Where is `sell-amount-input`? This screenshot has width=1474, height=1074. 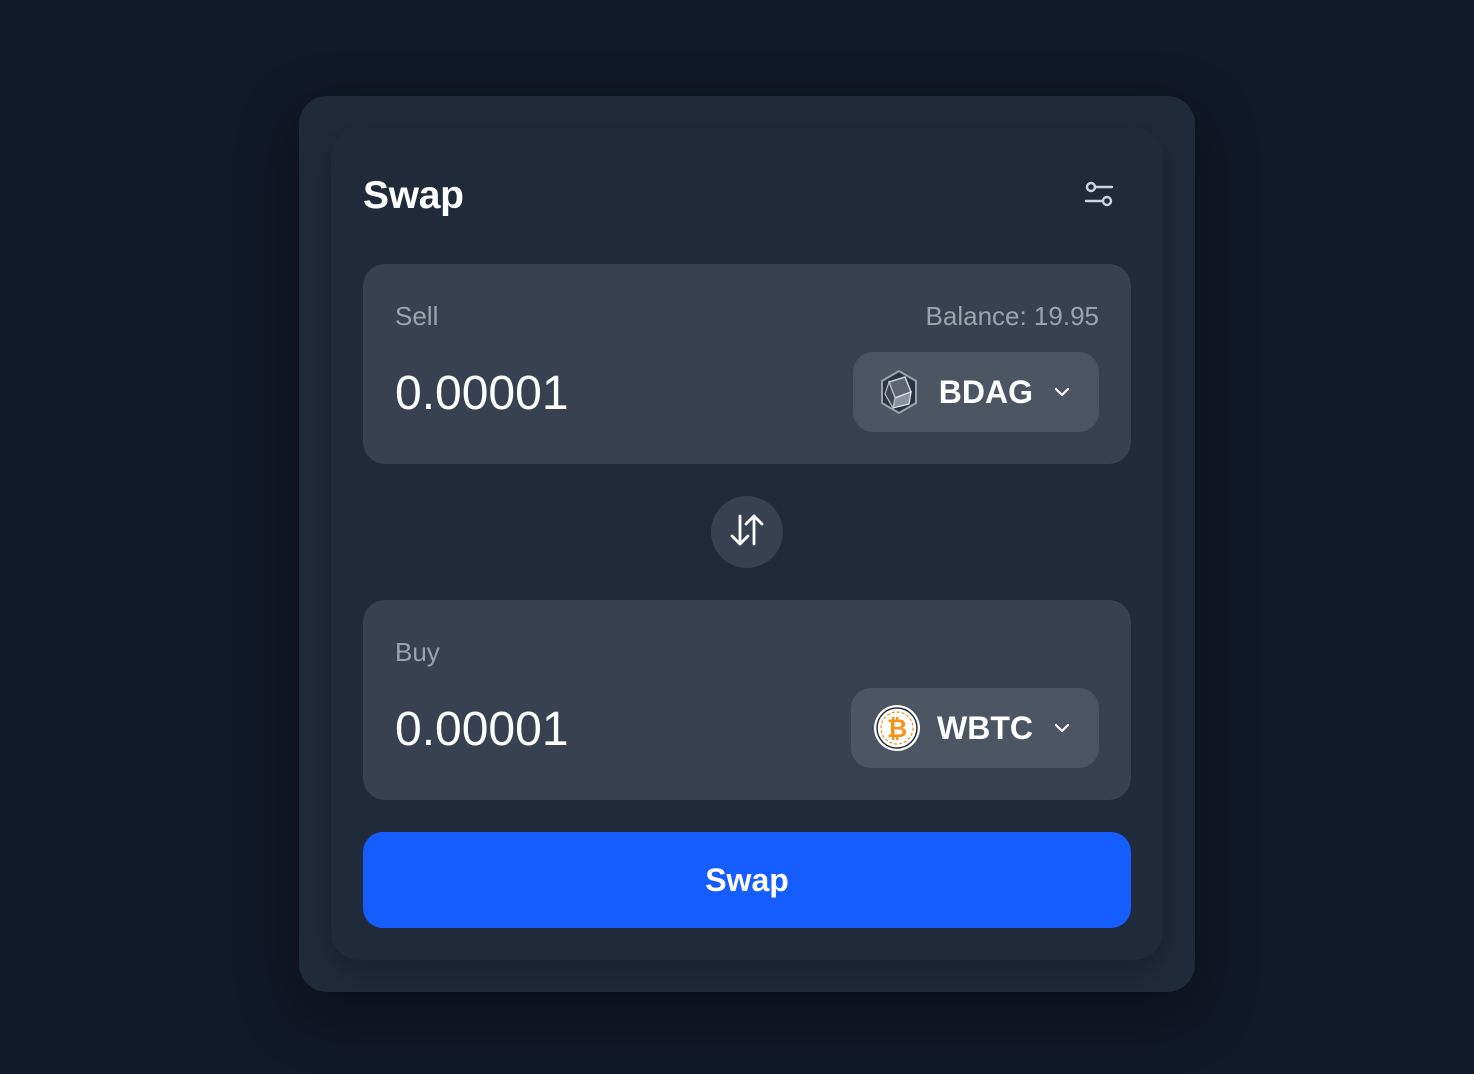
sell-amount-input is located at coordinates (605, 393).